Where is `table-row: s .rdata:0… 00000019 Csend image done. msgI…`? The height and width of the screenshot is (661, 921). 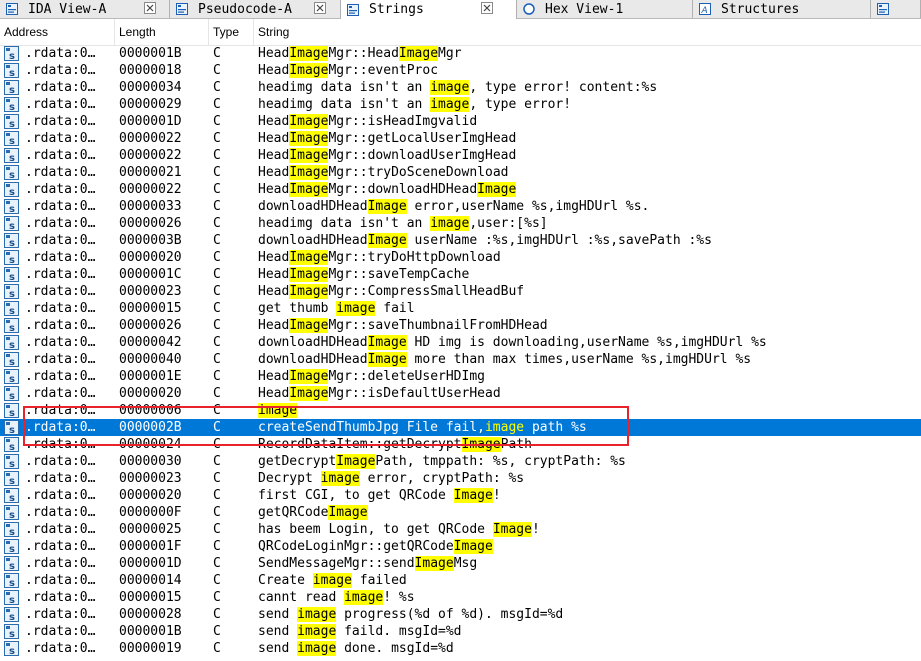
table-row: s .rdata:0… 00000019 Csend image done. msgI… is located at coordinates (460, 648).